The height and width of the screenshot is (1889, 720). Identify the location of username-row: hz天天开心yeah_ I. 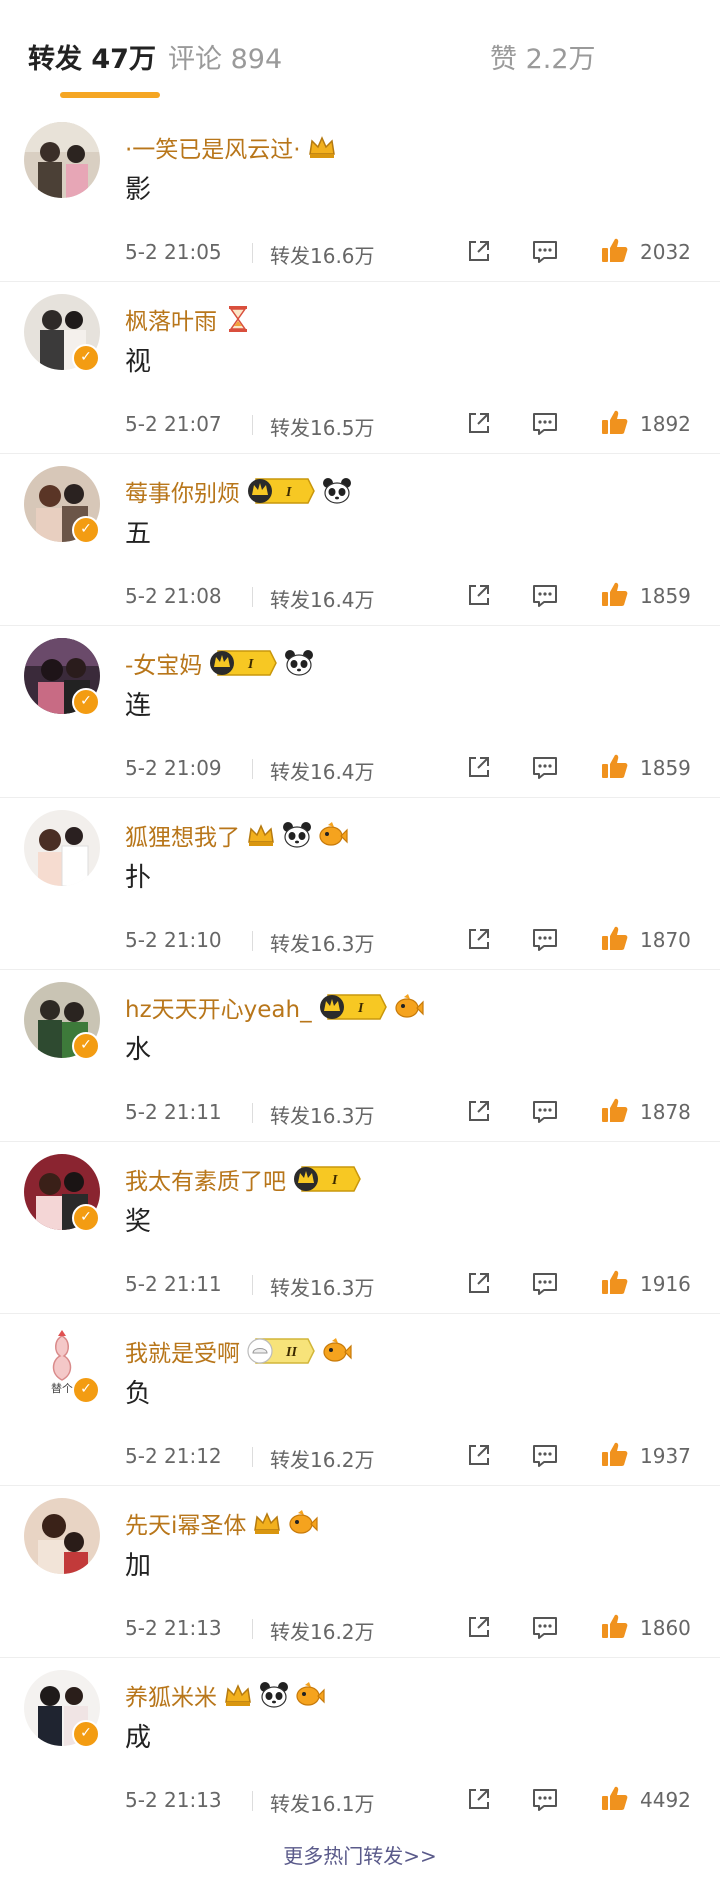
(274, 1007).